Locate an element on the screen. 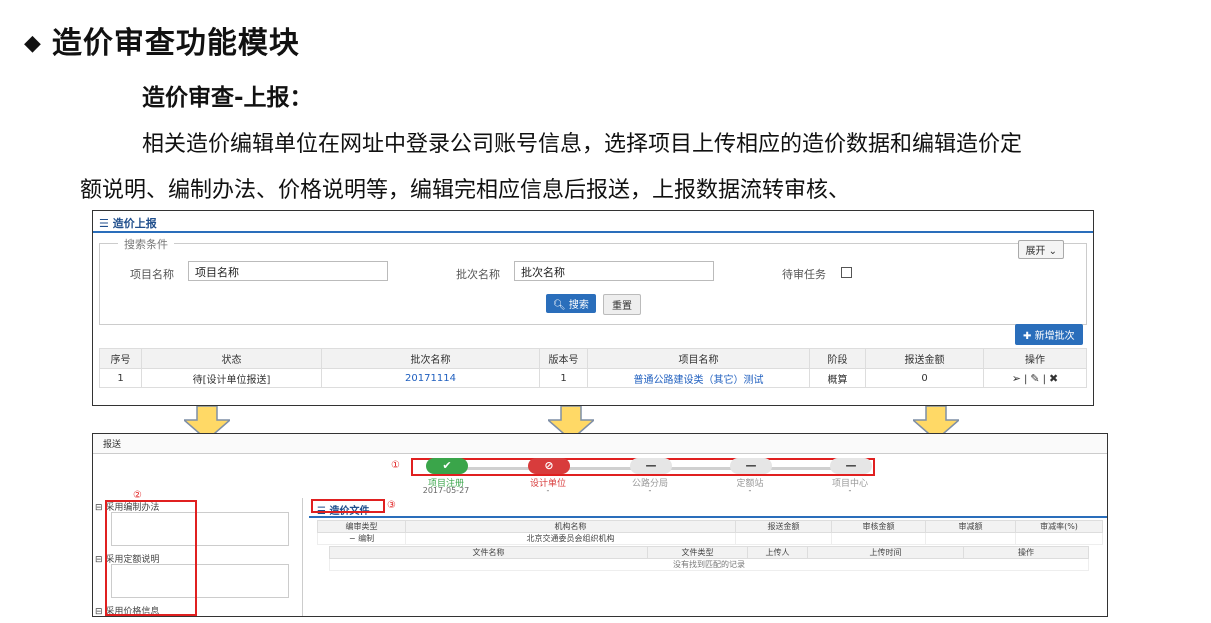 This screenshot has width=1211, height=623. cell-operations: ➢ | ✎ | ✖ is located at coordinates (1035, 378).